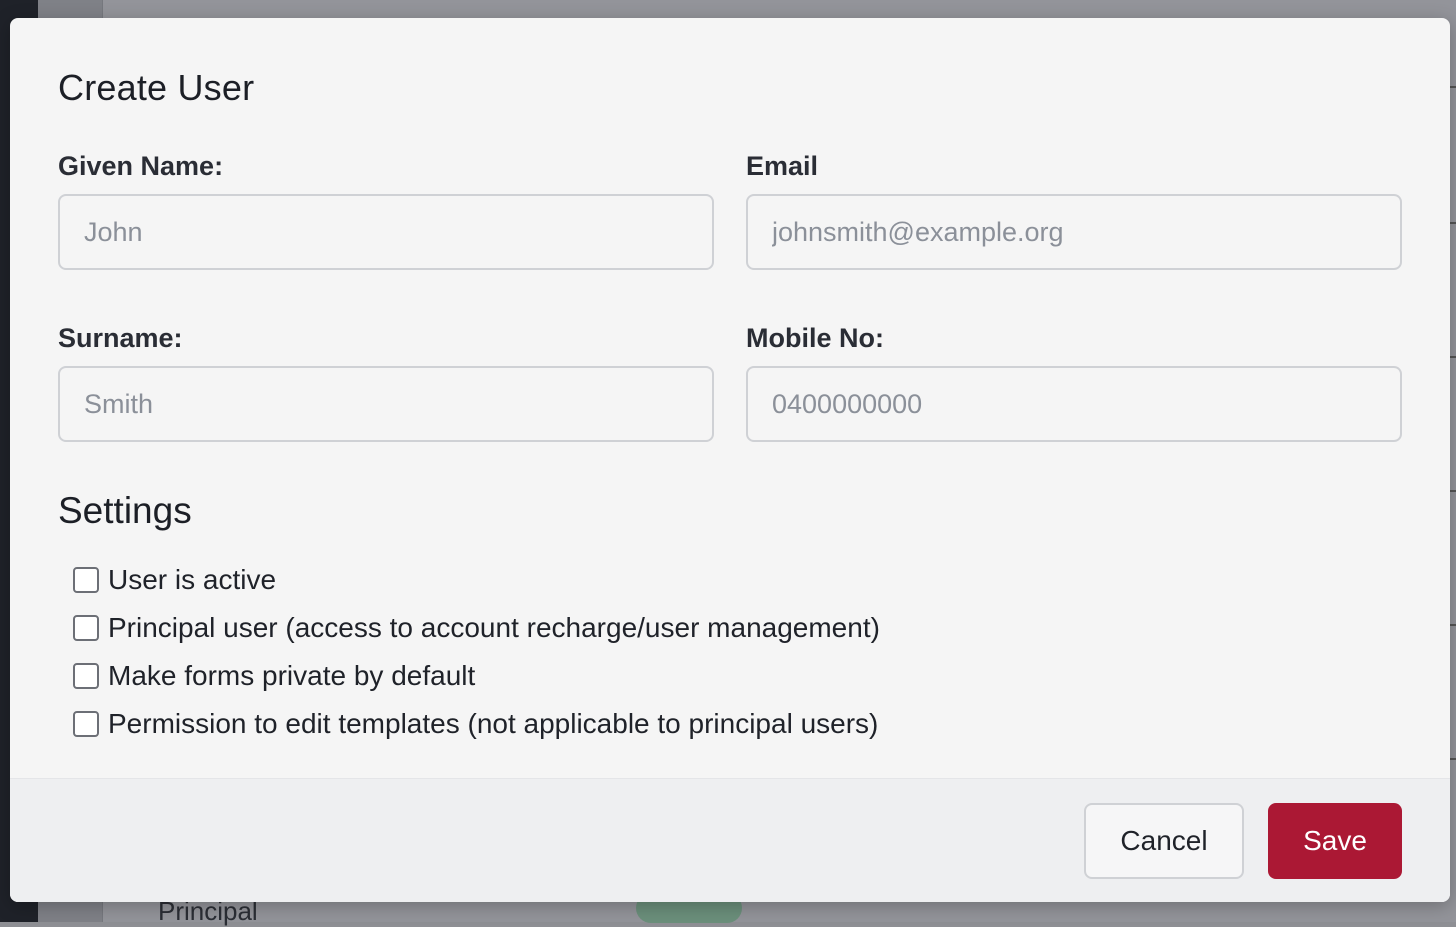 This screenshot has width=1456, height=927. I want to click on mobile-input, so click(1074, 404).